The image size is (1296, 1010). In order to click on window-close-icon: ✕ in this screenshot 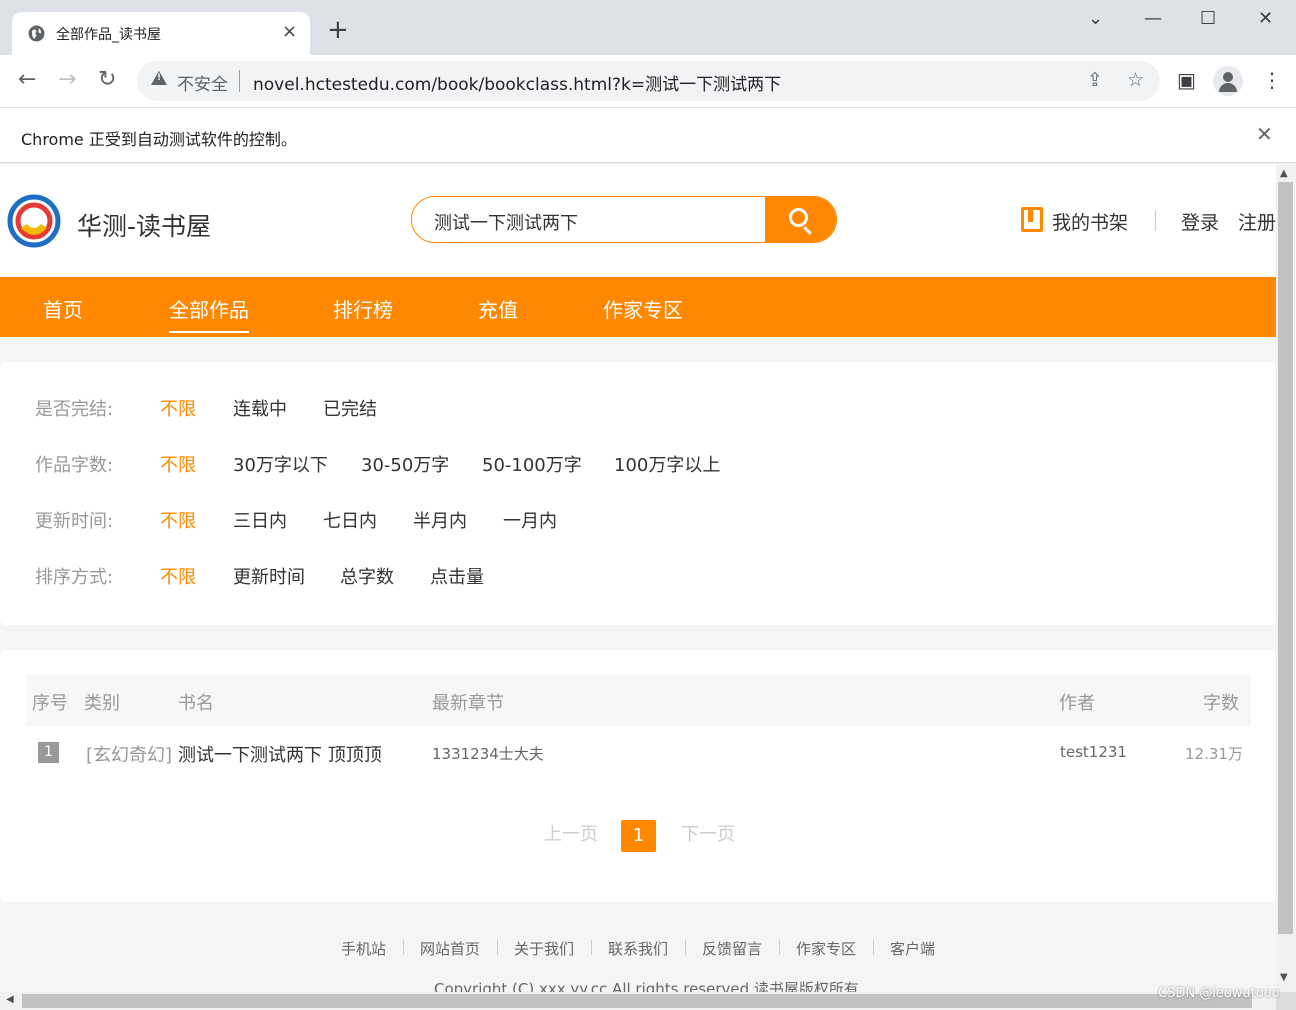, I will do `click(1265, 18)`.